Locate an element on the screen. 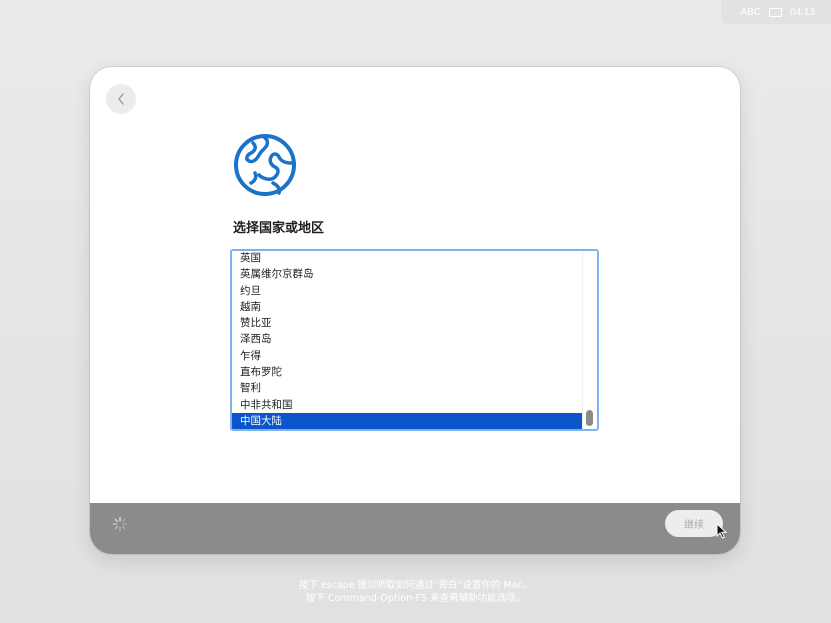 This screenshot has width=831, height=623. list-item: 乍得 is located at coordinates (408, 356).